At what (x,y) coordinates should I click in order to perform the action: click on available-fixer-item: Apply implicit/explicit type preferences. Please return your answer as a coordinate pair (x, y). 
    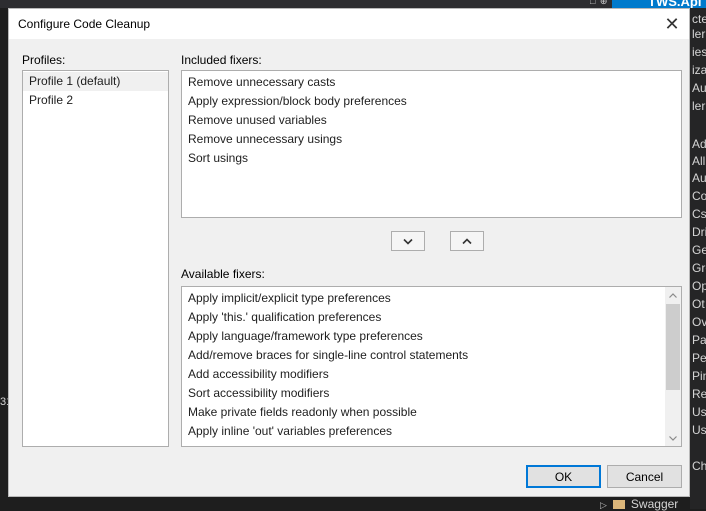
    Looking at the image, I should click on (431, 298).